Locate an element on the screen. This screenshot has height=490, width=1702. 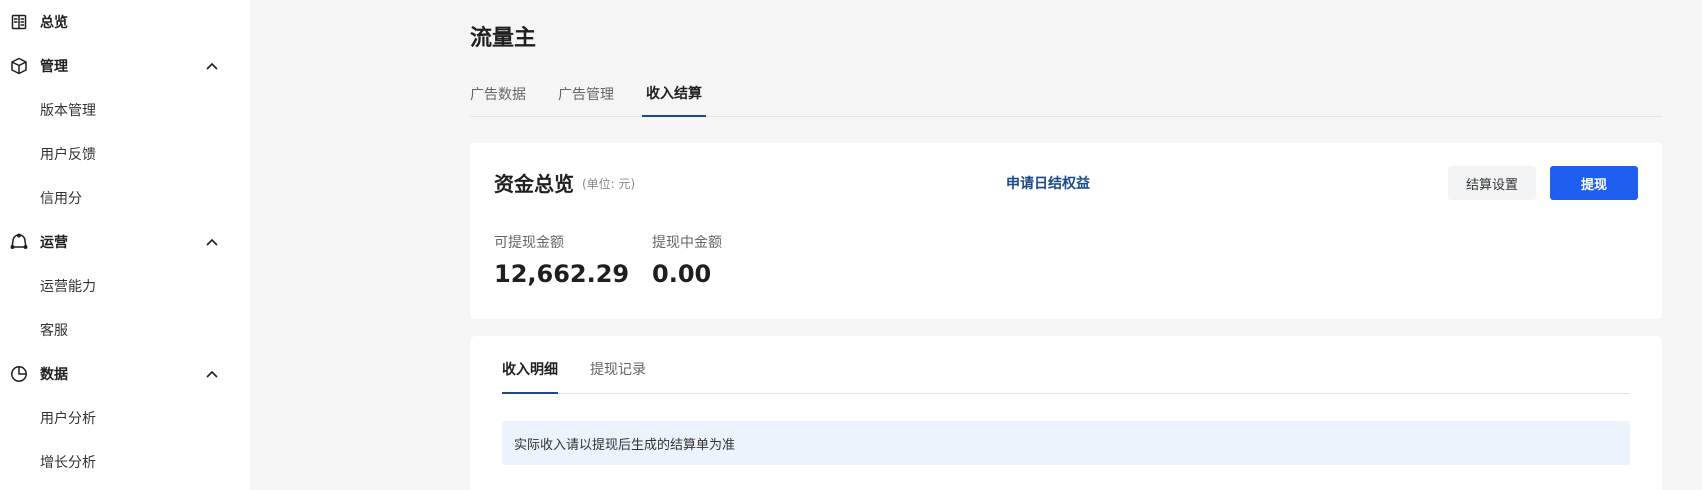
withdraw-button: 提现 is located at coordinates (1594, 183).